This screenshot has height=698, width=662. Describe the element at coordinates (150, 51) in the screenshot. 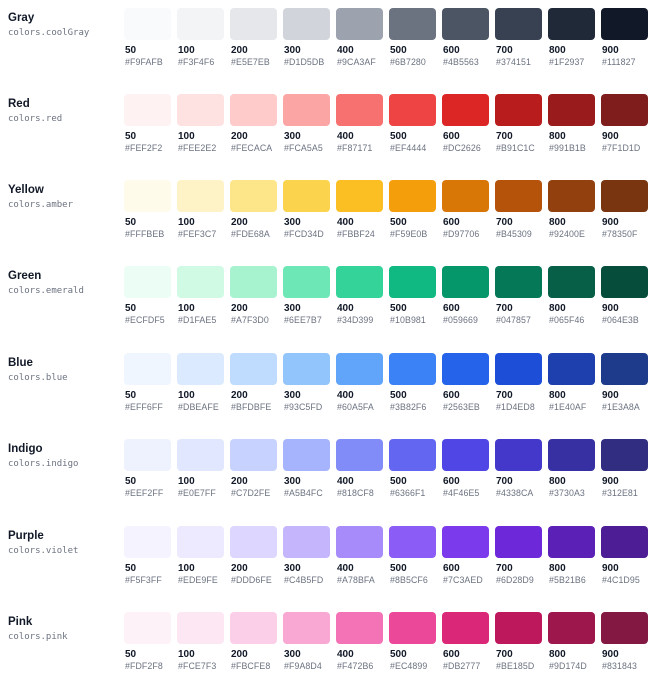

I see `swatch-50: 50 #F9FAFB` at that location.